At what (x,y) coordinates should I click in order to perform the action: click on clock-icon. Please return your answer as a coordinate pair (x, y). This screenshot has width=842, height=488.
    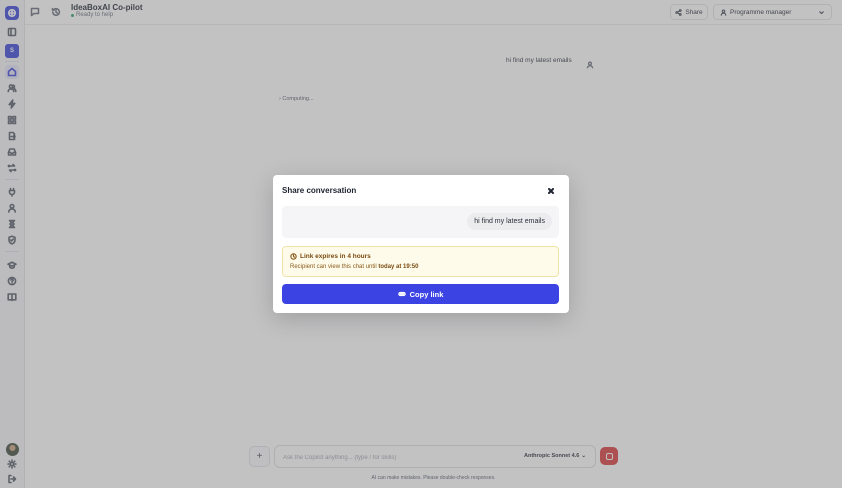
    Looking at the image, I should click on (293, 256).